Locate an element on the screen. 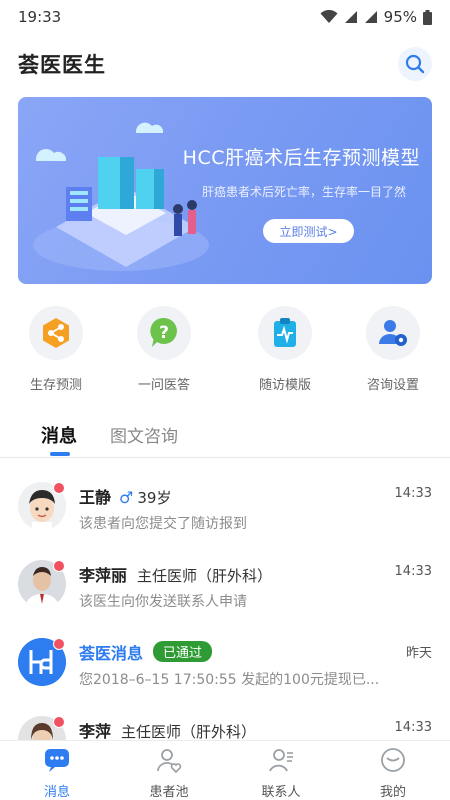 The image size is (450, 800). smiley-face-icon is located at coordinates (393, 760).